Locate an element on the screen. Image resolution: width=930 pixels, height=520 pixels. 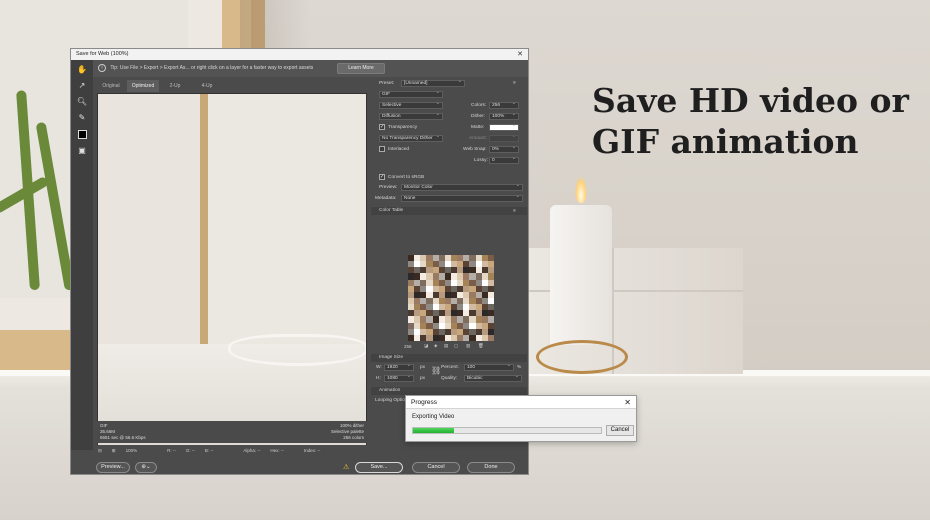
websnap-select: 0% is located at coordinates (504, 149).